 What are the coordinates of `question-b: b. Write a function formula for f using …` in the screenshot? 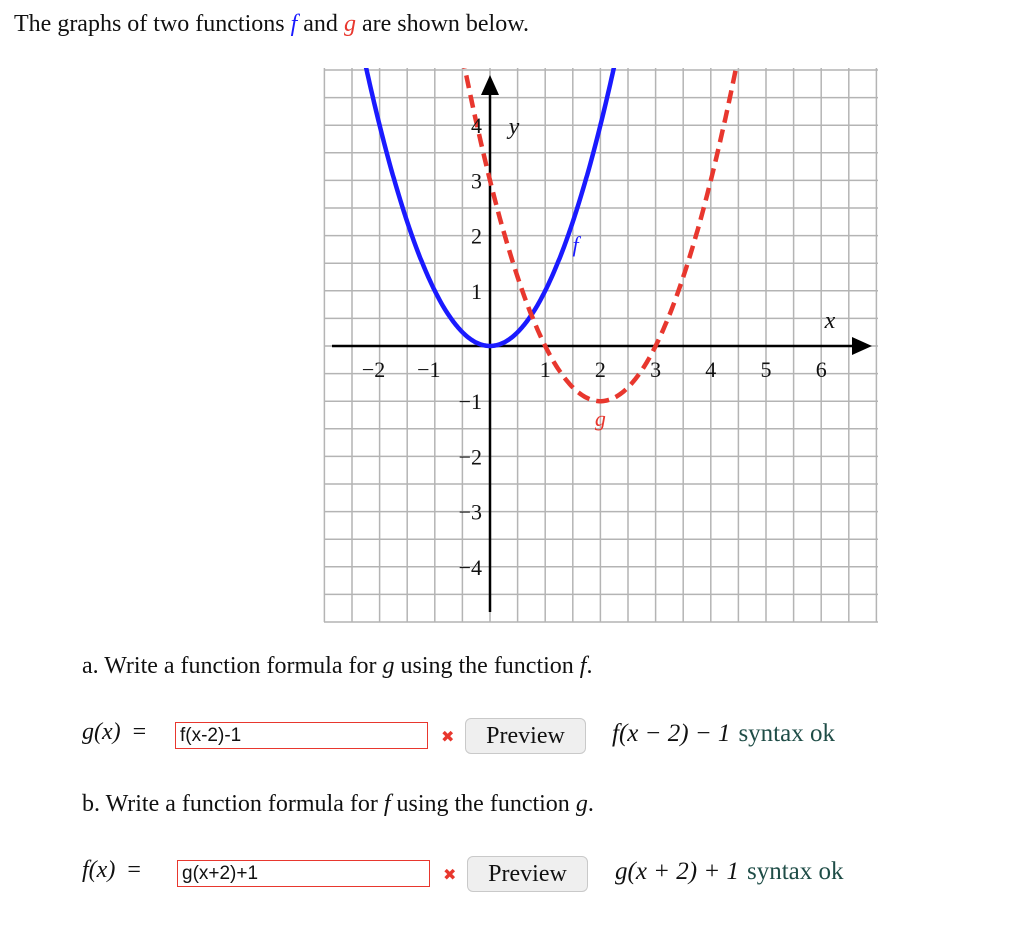 It's located at (338, 804).